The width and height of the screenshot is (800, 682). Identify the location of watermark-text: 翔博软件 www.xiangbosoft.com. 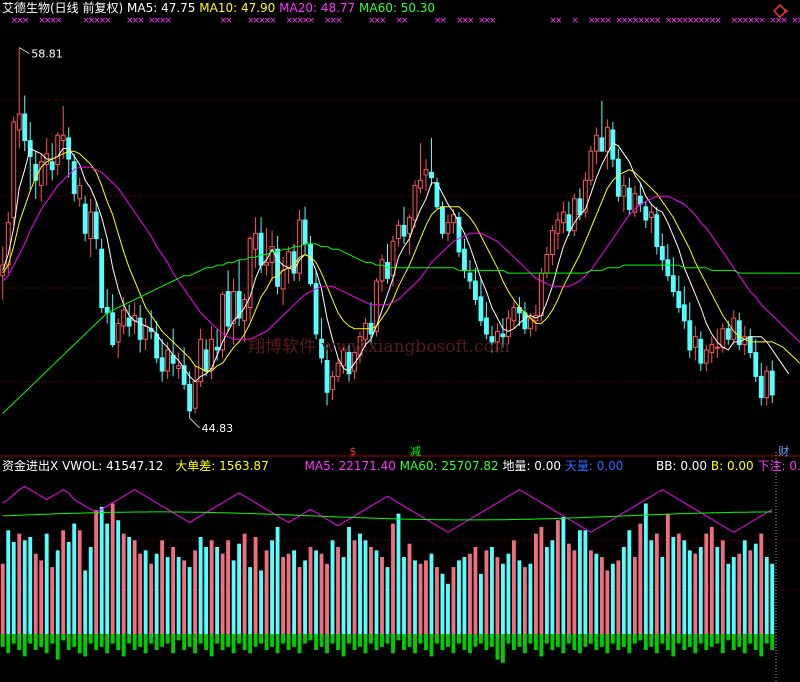
(379, 347).